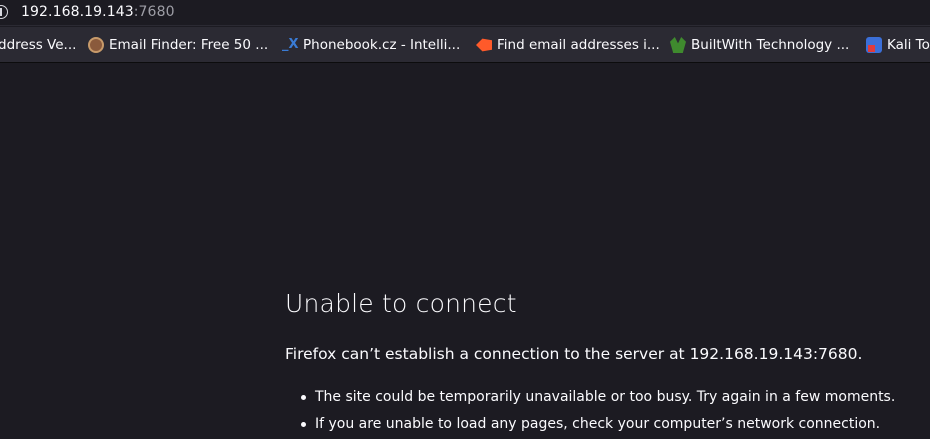 This screenshot has width=930, height=439. Describe the element at coordinates (874, 45) in the screenshot. I see `kali-icon` at that location.